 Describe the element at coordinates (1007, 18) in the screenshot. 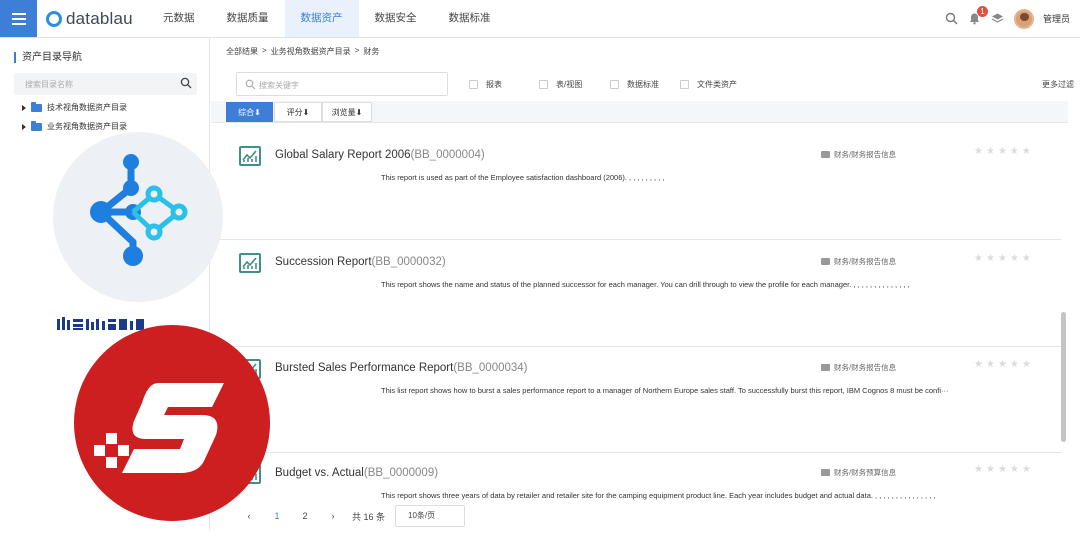

I see `header-actions: 1 管理员` at that location.